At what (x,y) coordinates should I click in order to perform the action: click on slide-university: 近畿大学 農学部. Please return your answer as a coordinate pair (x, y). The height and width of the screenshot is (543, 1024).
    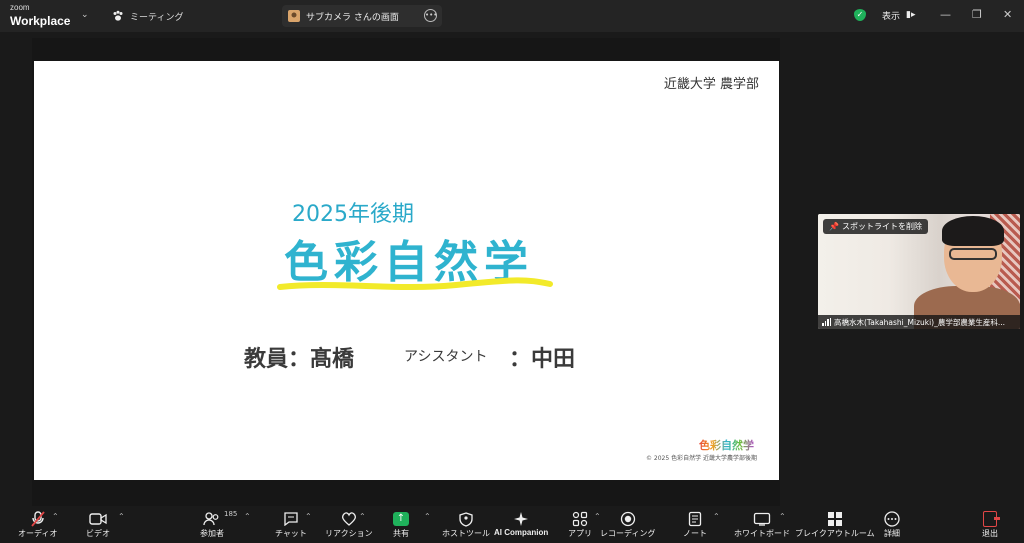
    Looking at the image, I should click on (711, 84).